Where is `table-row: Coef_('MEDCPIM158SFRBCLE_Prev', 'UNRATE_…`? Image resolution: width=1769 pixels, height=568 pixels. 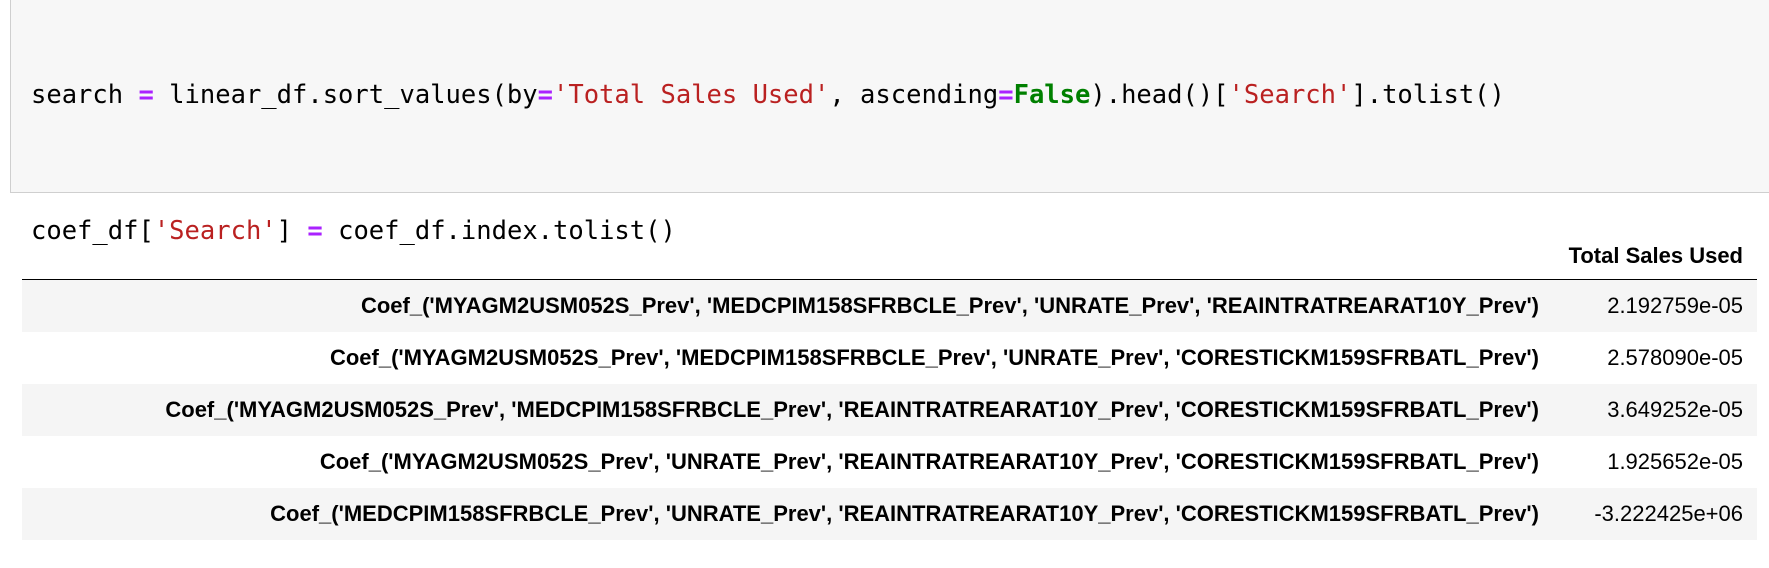 table-row: Coef_('MEDCPIM158SFRBCLE_Prev', 'UNRATE_… is located at coordinates (889, 514).